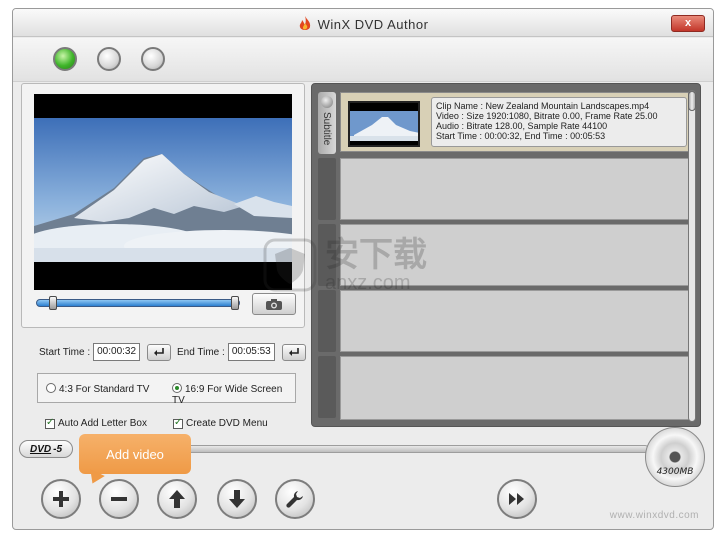  I want to click on move-down-button, so click(237, 499).